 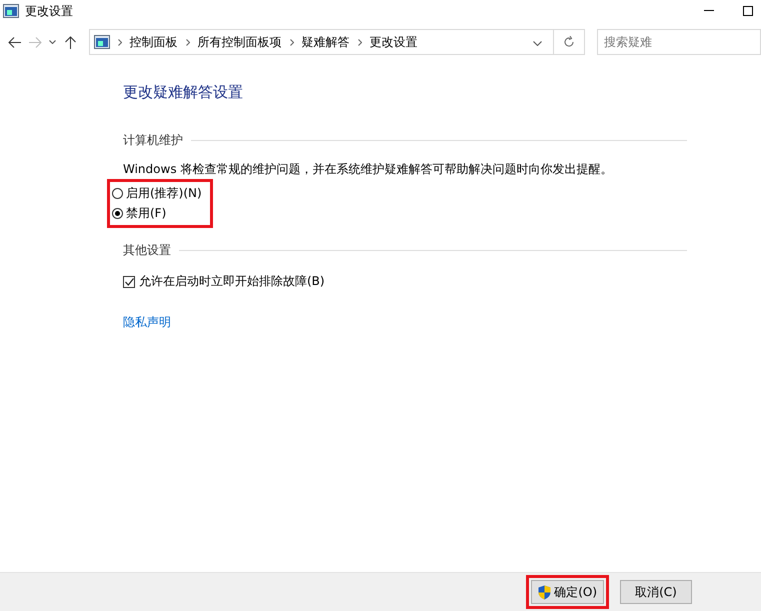 What do you see at coordinates (394, 42) in the screenshot?
I see `breadcrumb-item: 更改设置` at bounding box center [394, 42].